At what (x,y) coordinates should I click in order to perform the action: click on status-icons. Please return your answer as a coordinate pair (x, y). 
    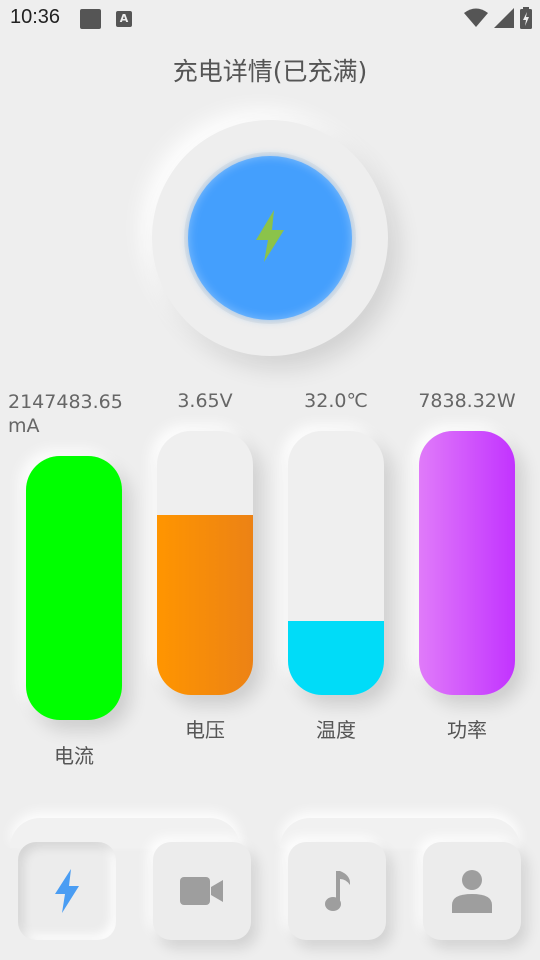
    Looking at the image, I should click on (498, 18).